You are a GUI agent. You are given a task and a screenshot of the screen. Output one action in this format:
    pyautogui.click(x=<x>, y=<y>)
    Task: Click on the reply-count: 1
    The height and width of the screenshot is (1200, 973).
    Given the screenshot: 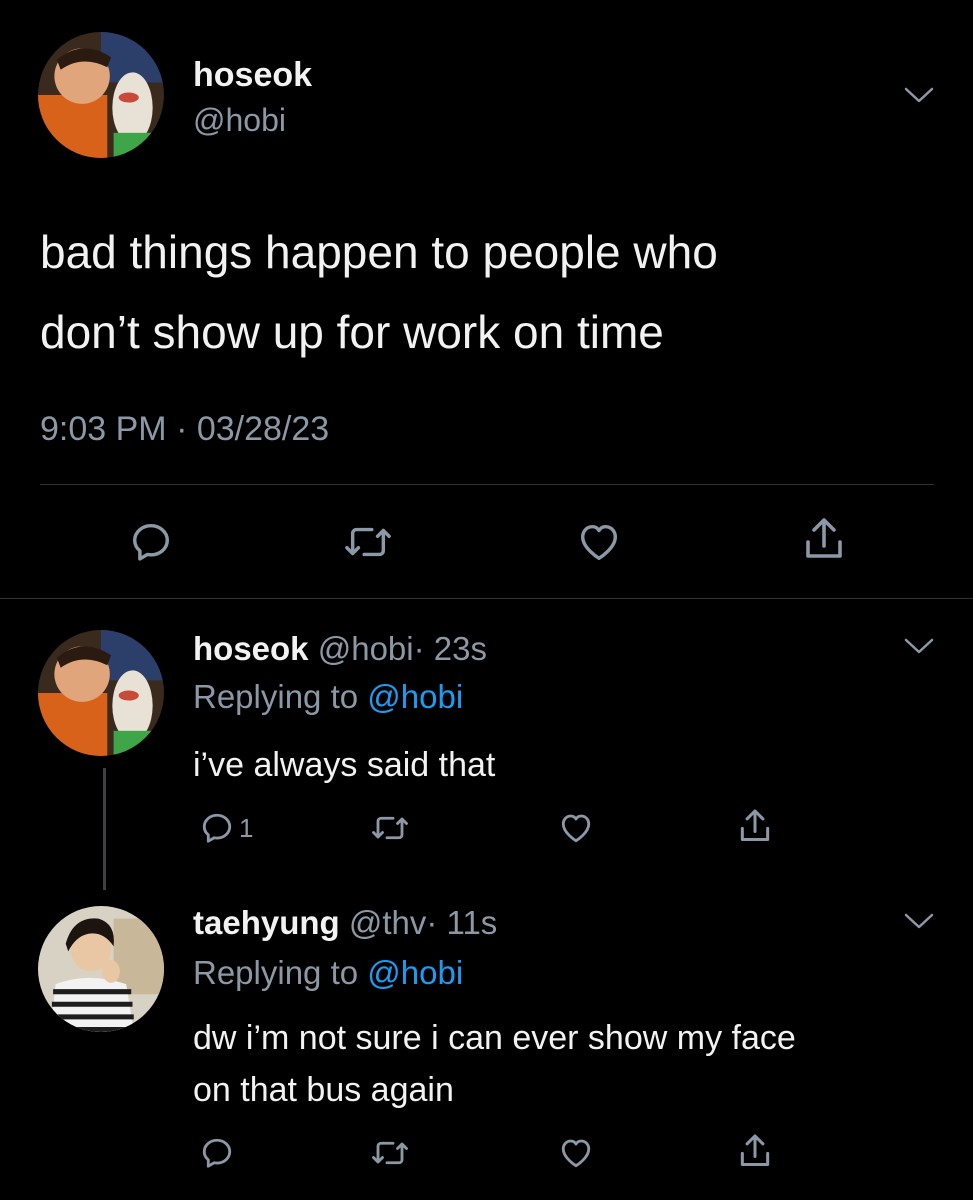 What is the action you would take?
    pyautogui.click(x=246, y=827)
    